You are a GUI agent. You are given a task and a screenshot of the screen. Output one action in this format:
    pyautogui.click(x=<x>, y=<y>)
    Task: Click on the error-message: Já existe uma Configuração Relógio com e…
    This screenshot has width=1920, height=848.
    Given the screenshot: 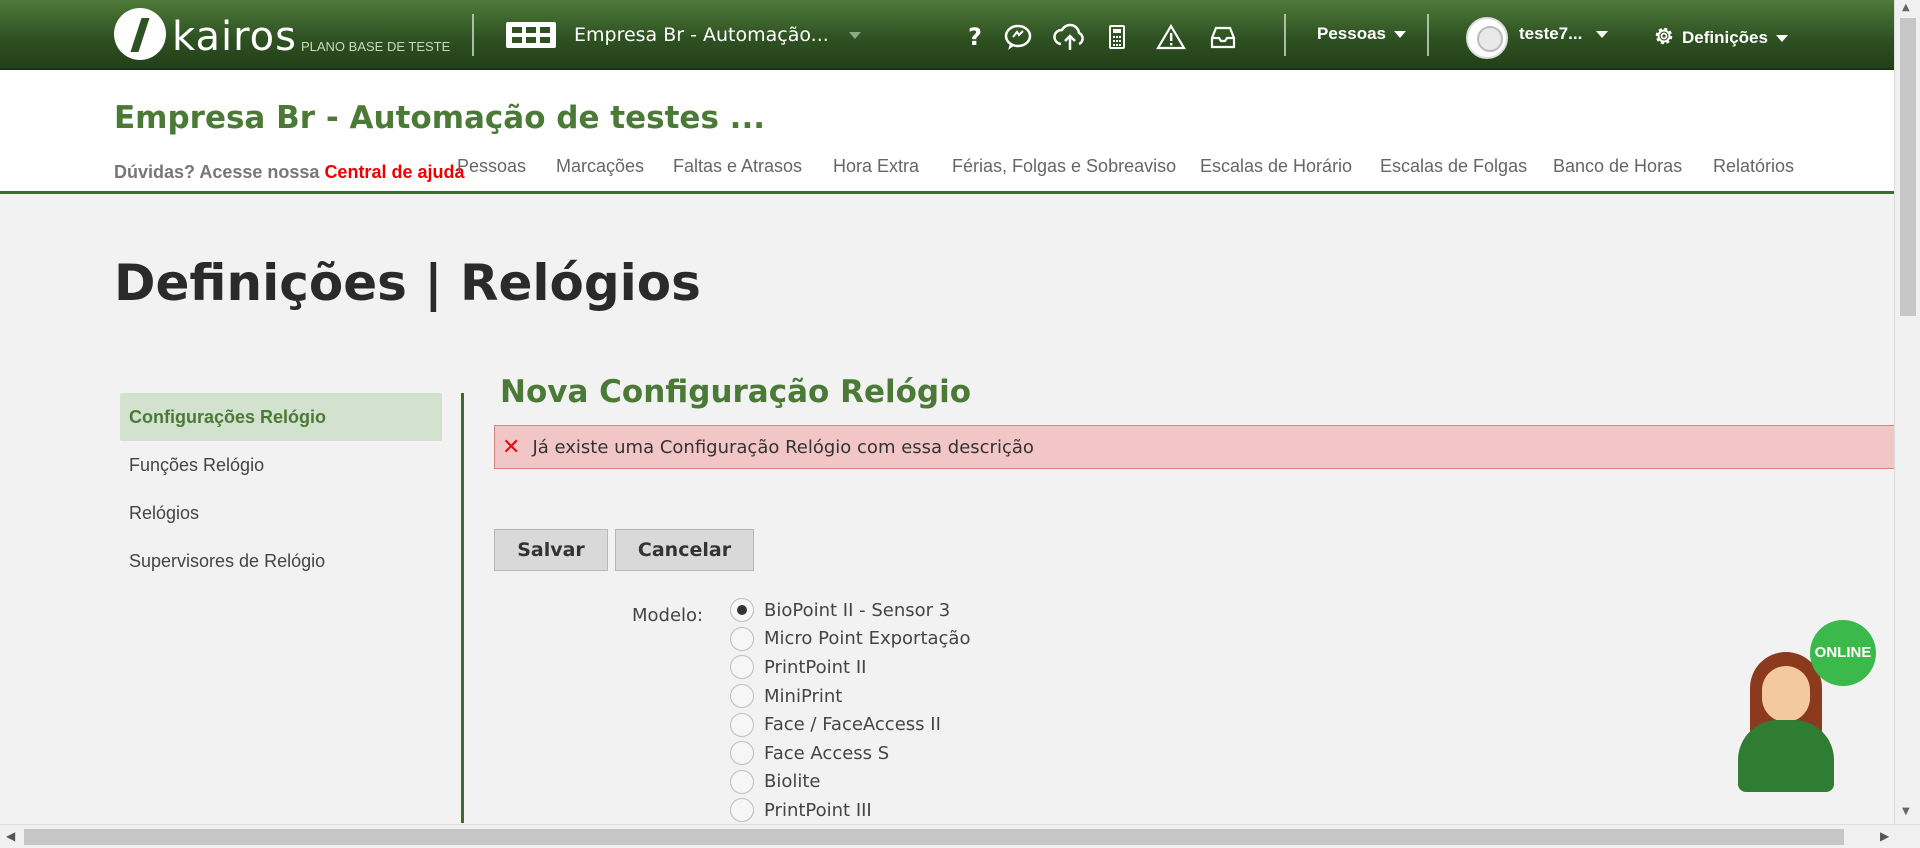 What is the action you would take?
    pyautogui.click(x=783, y=447)
    